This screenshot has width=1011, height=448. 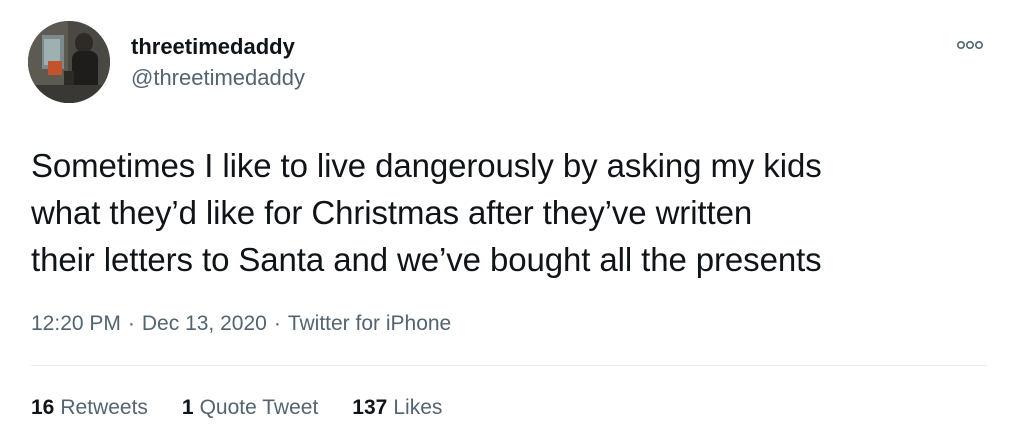 I want to click on tweet-stats: 16 Retweets 1 Quote Tweet 137 Likes, so click(x=253, y=408).